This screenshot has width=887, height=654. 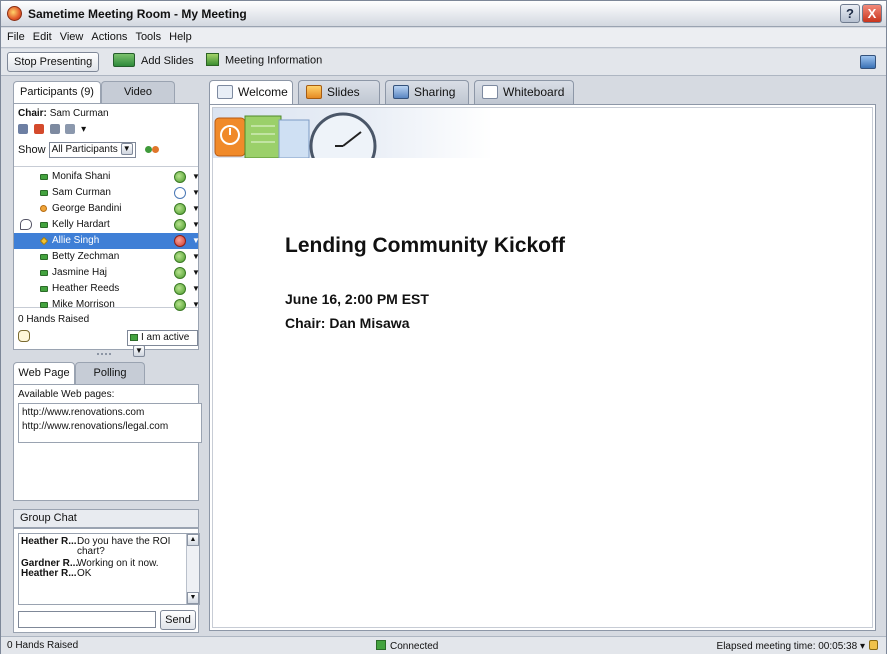 I want to click on tab-participants: Participants (9), so click(x=57, y=92).